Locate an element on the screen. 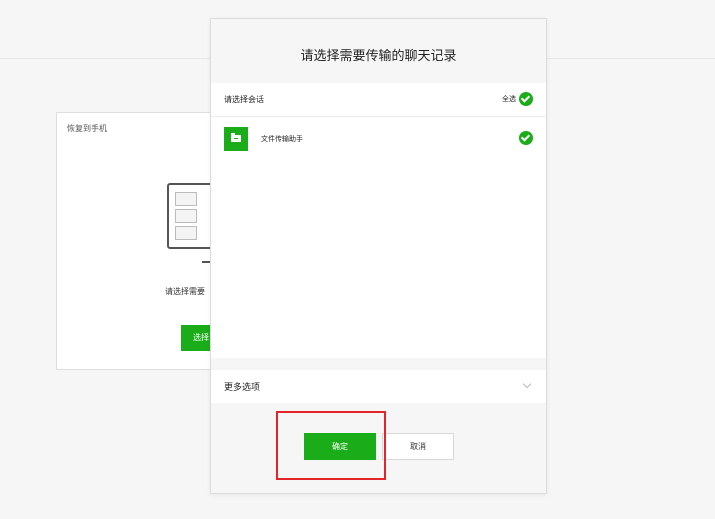  chat-check-icon is located at coordinates (526, 138).